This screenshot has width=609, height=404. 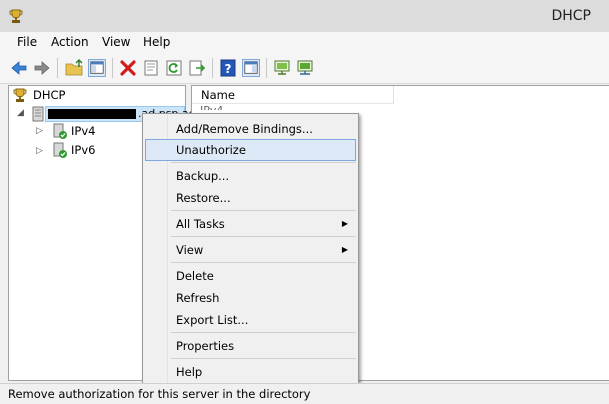 What do you see at coordinates (70, 42) in the screenshot?
I see `menu-action: Action` at bounding box center [70, 42].